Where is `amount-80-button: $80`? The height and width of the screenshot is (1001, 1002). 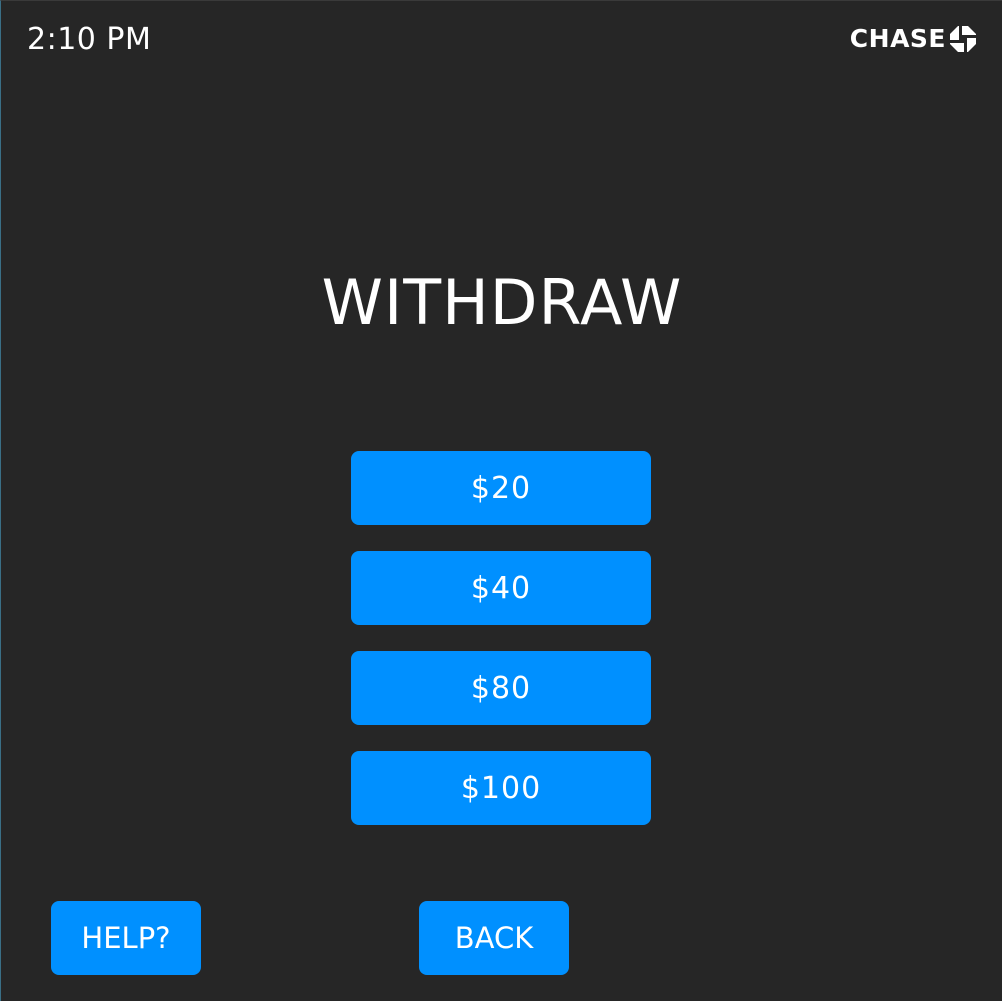 amount-80-button: $80 is located at coordinates (501, 688).